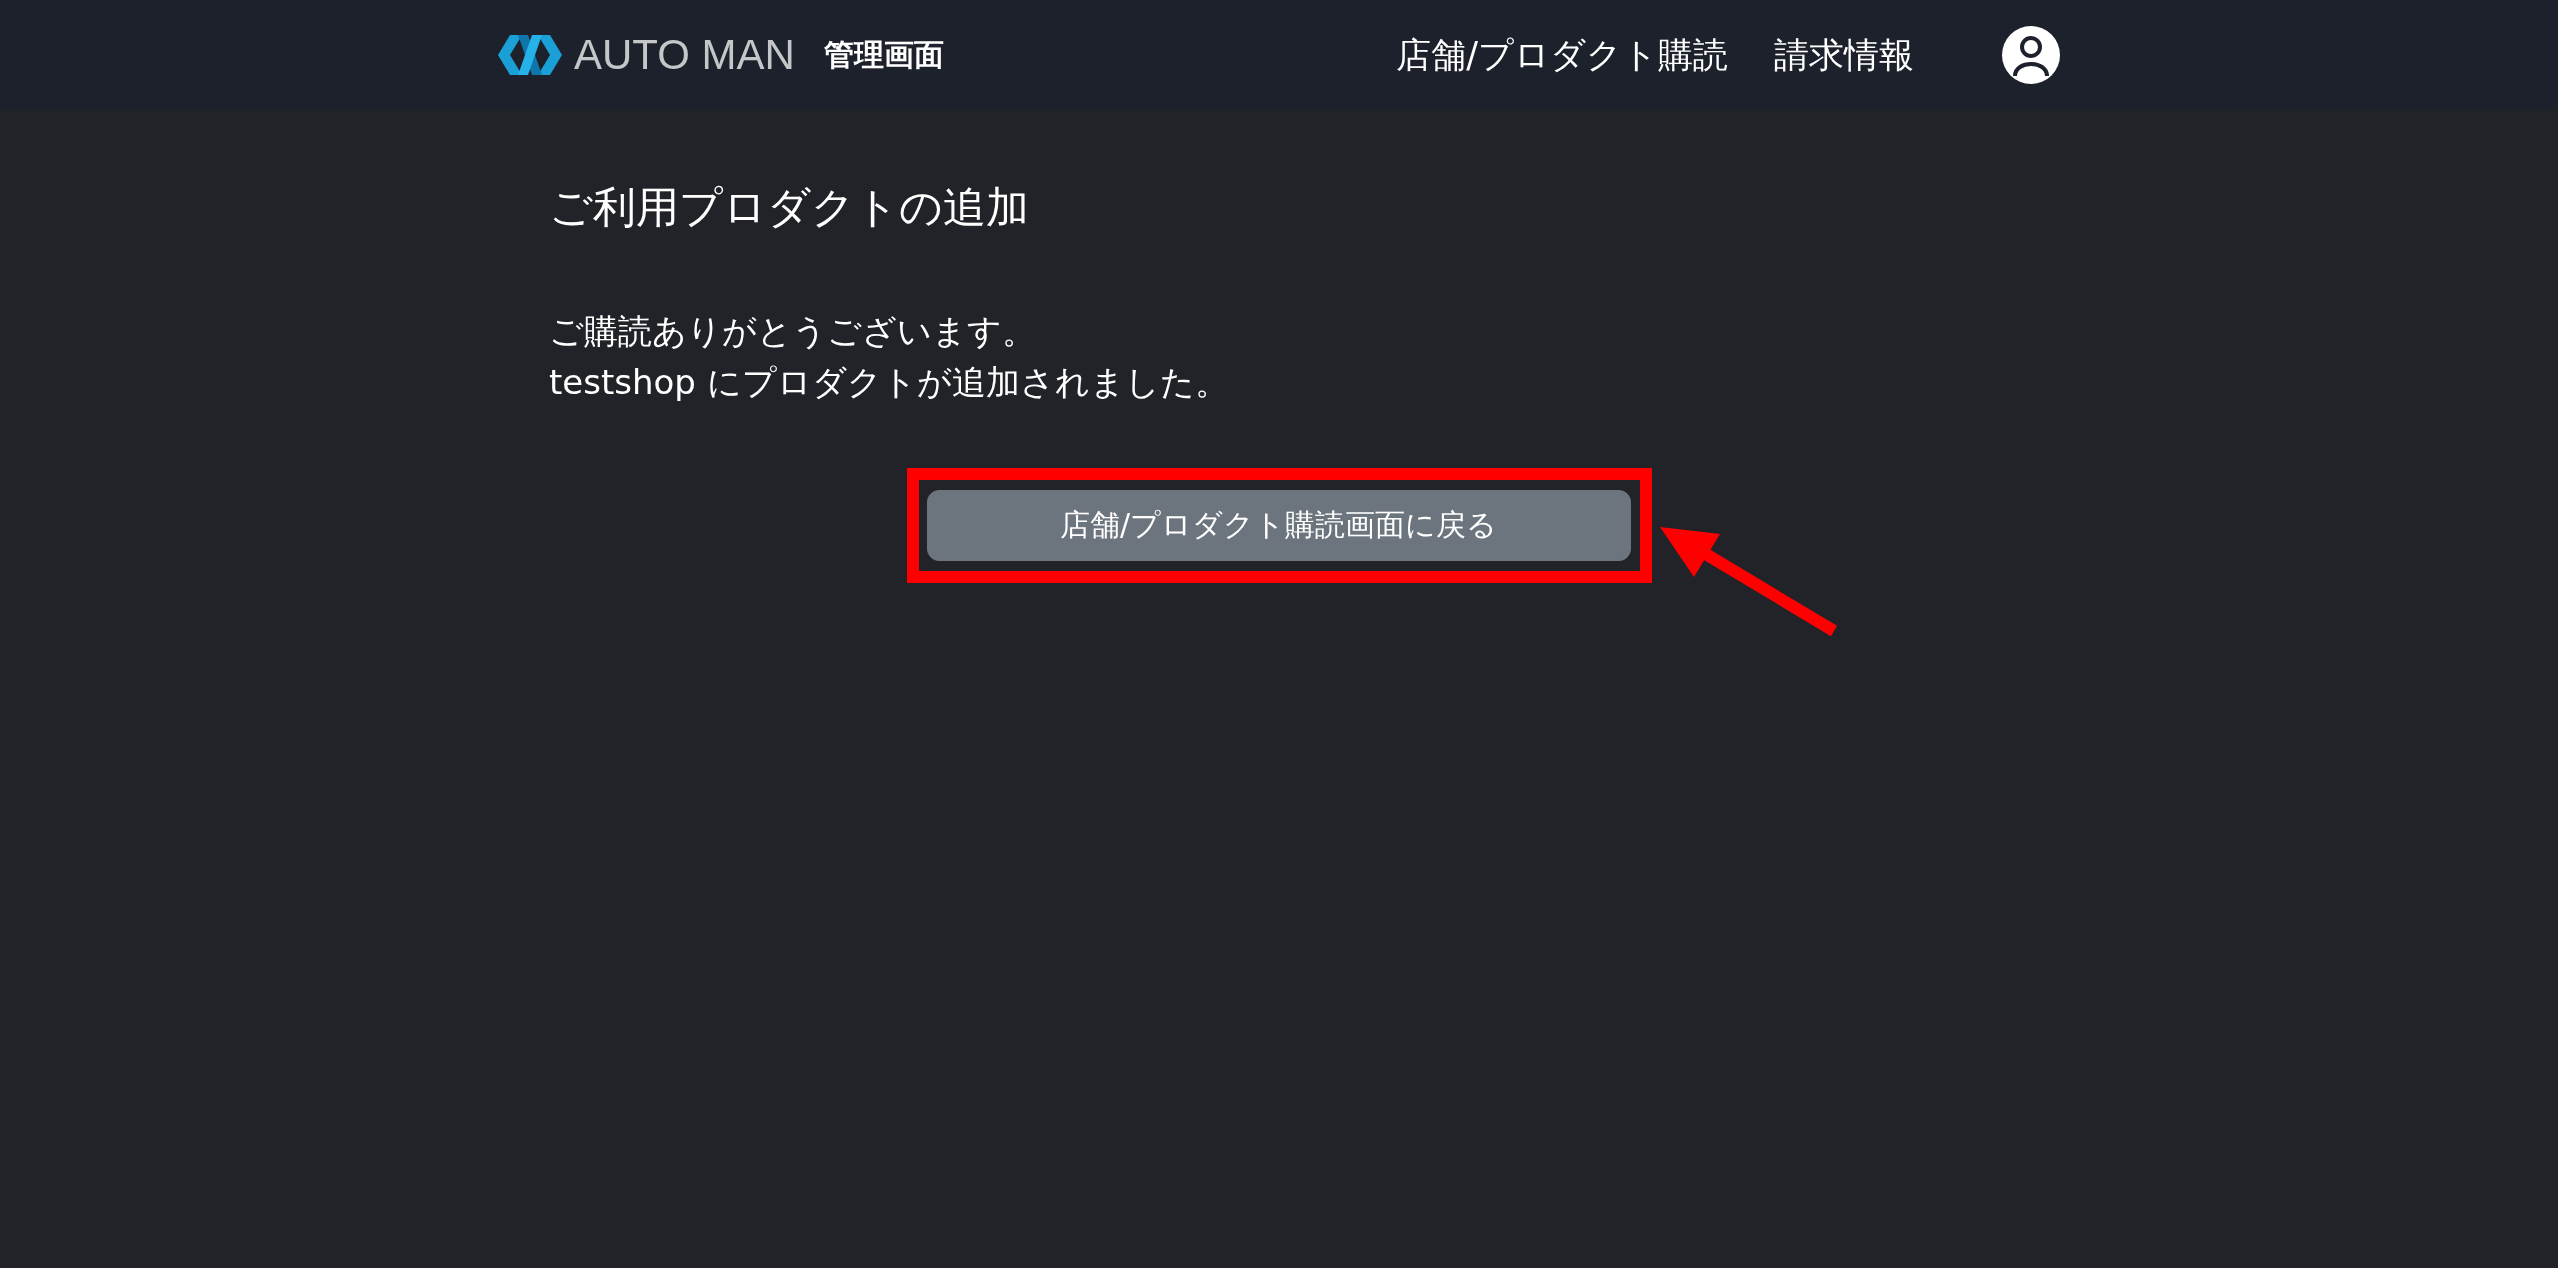 The height and width of the screenshot is (1268, 2558). Describe the element at coordinates (1562, 55) in the screenshot. I see `nav-link: 店舗/プロダクト購読` at that location.